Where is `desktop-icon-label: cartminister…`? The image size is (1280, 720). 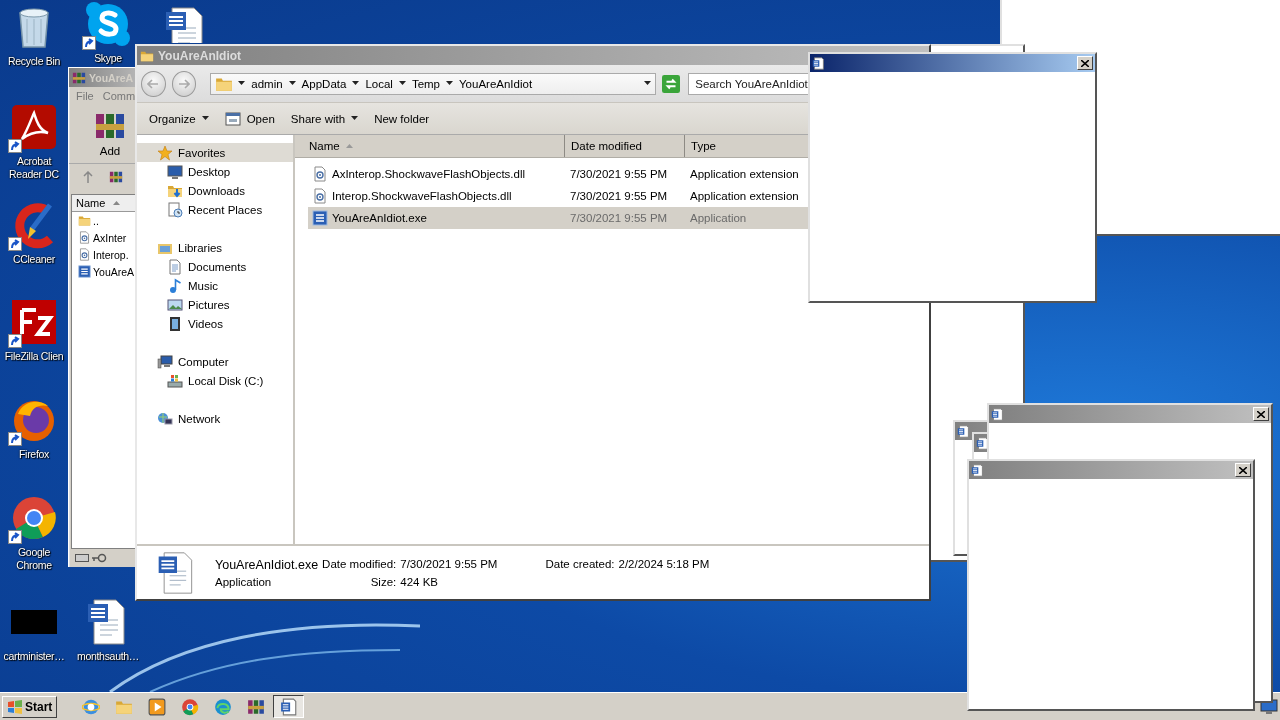
desktop-icon-label: cartminister… is located at coordinates (34, 656).